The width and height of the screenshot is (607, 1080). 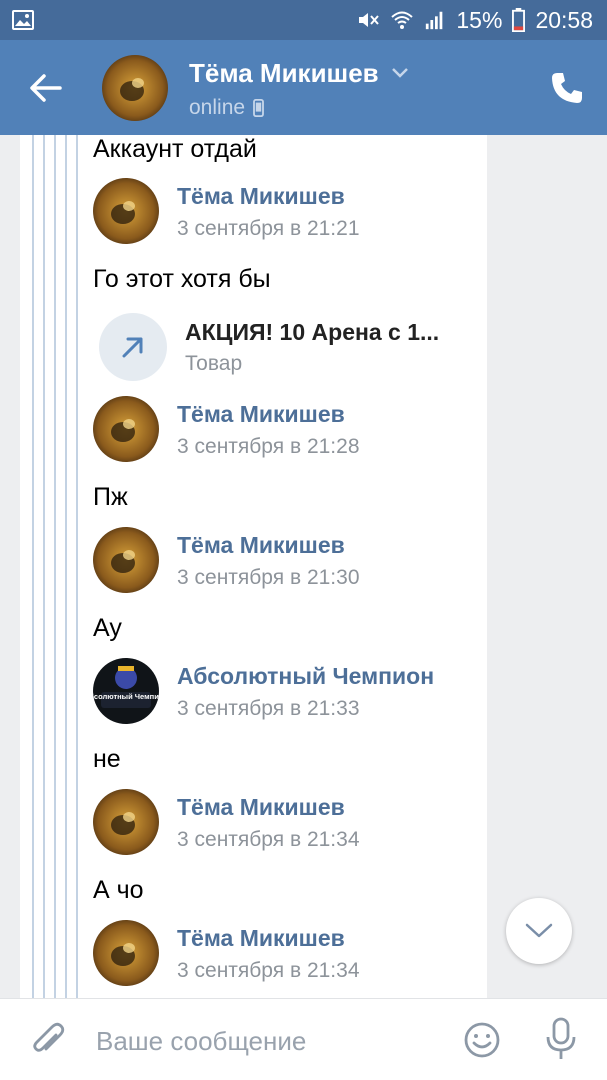 I want to click on message-text: Го этот хотя бы, so click(x=182, y=279).